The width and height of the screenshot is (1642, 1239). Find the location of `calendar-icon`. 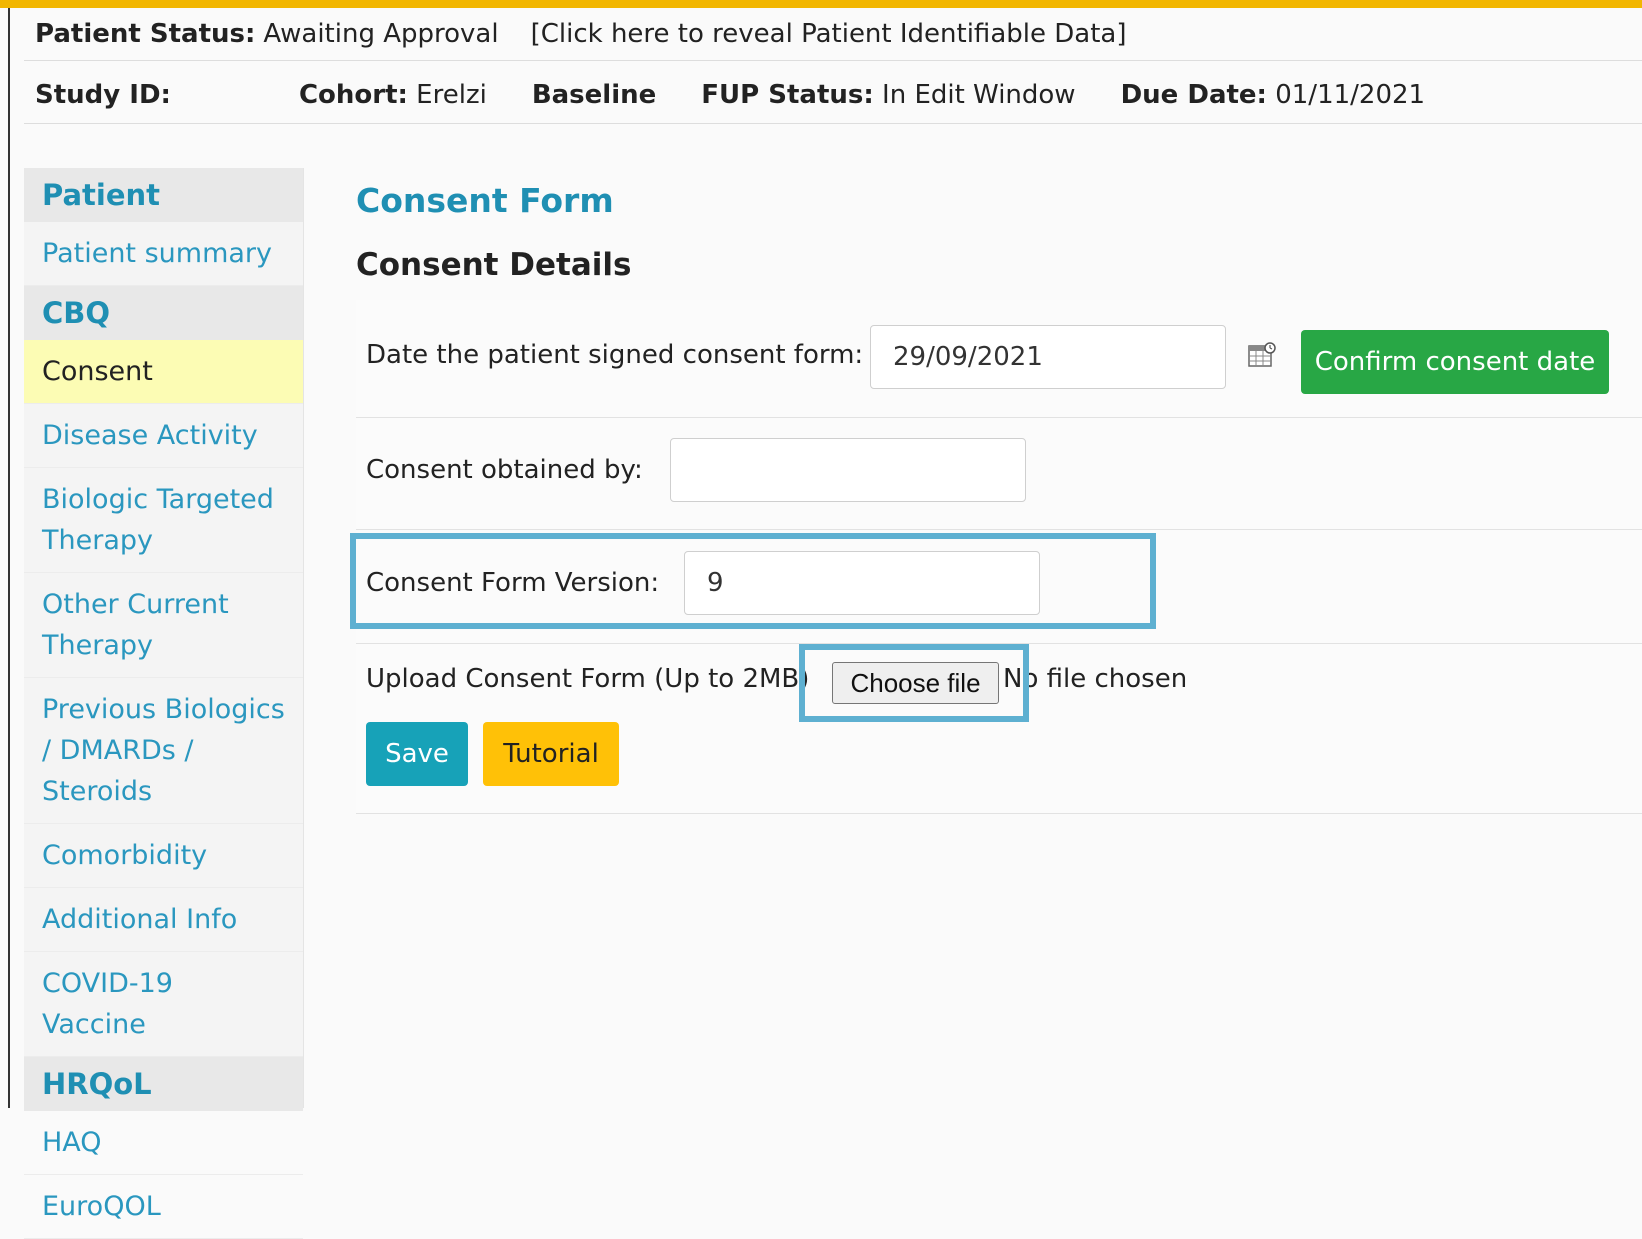

calendar-icon is located at coordinates (1262, 355).